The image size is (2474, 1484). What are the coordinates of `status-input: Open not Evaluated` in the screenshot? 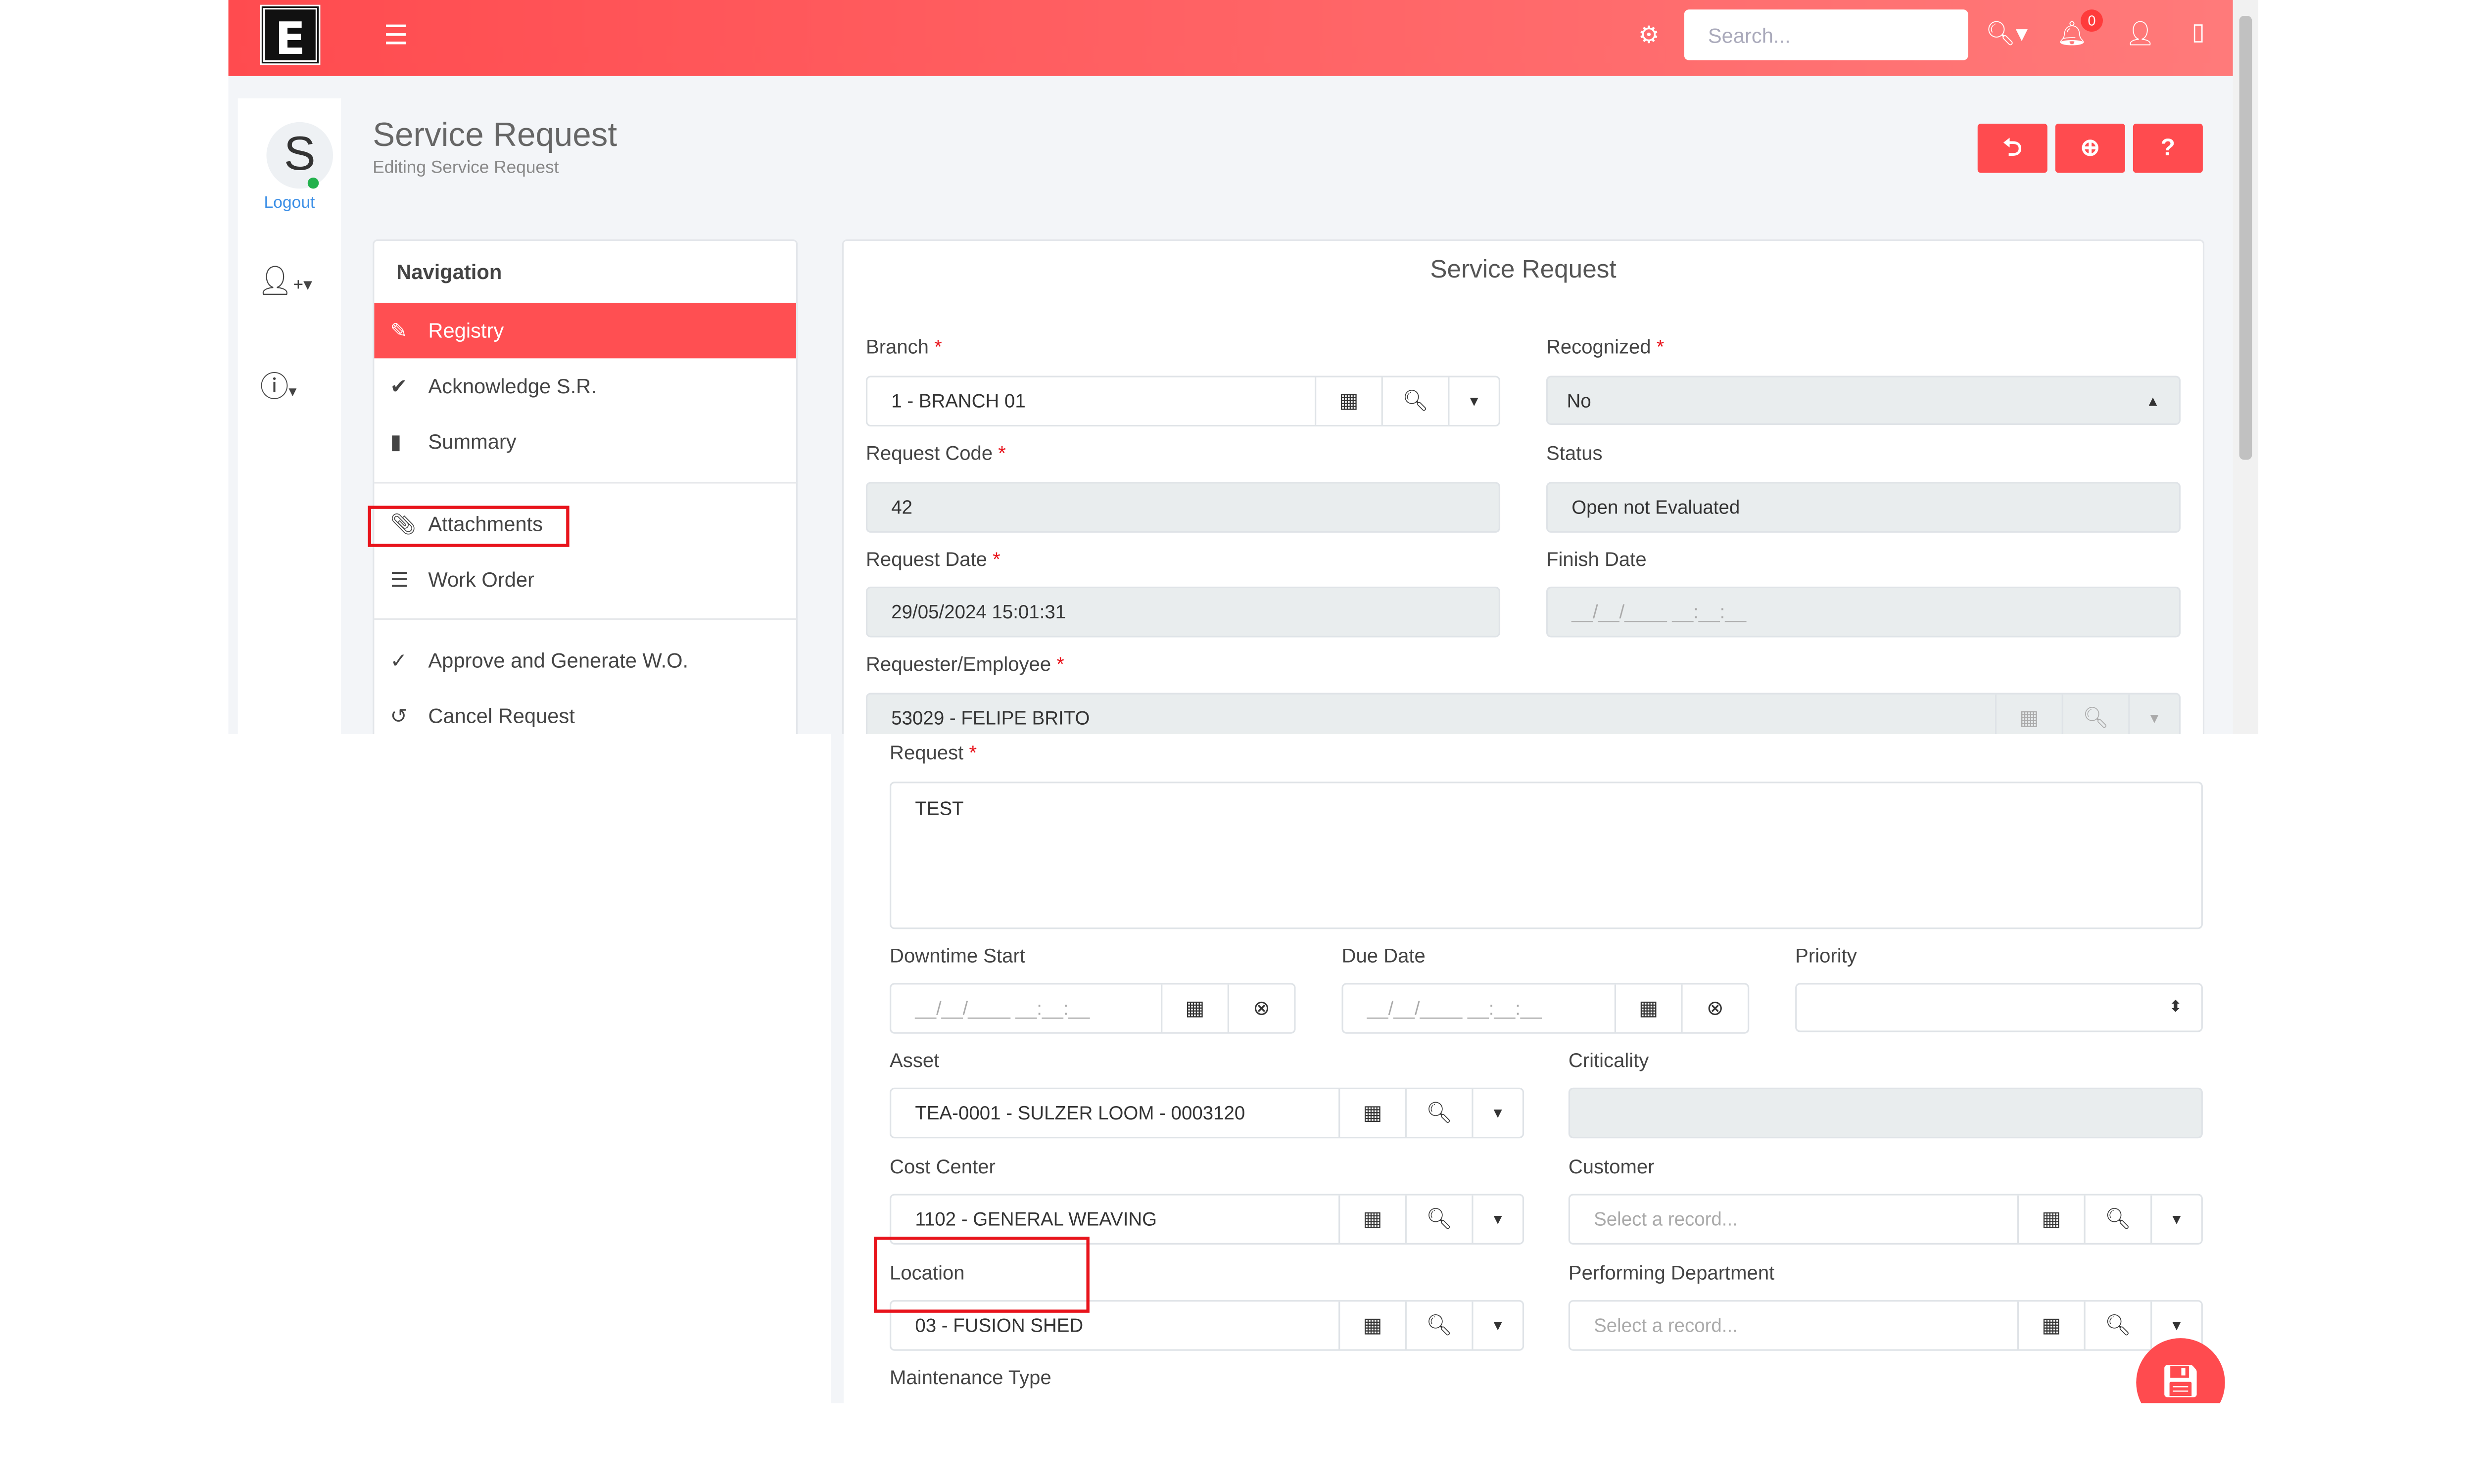 It's located at (1864, 507).